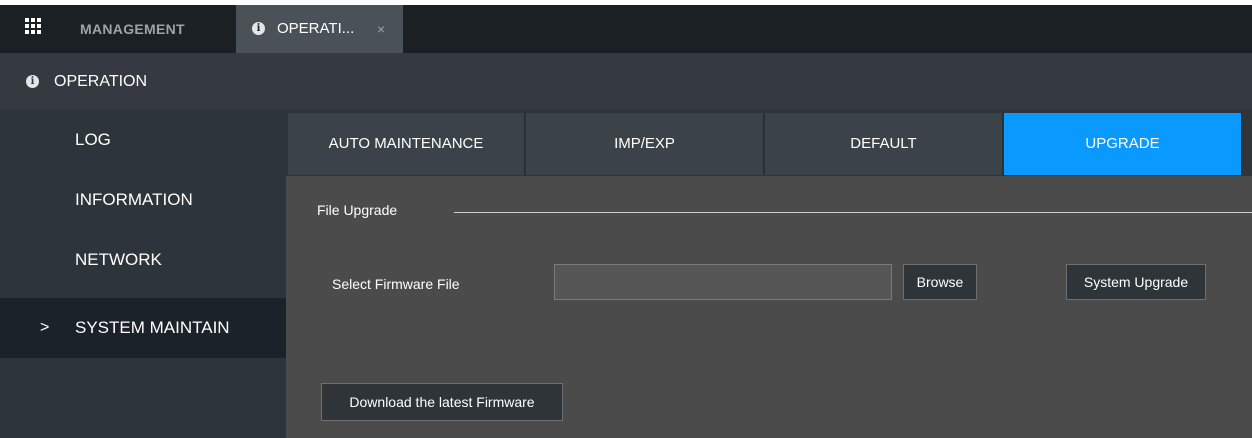  I want to click on section-title: File Upgrade, so click(357, 210).